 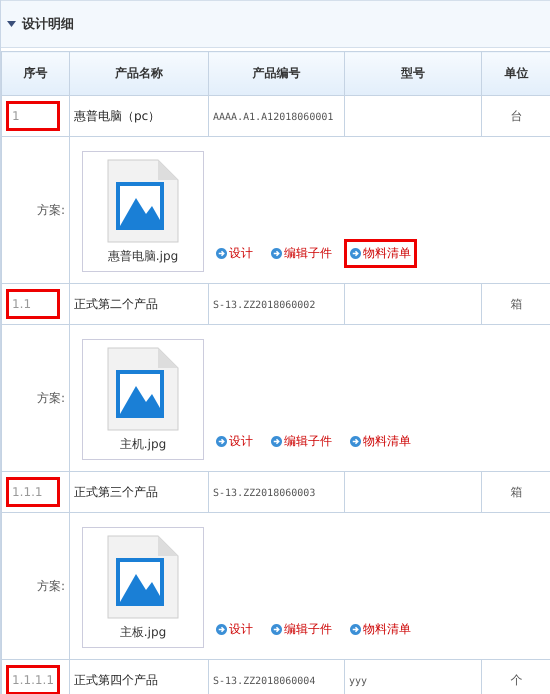 What do you see at coordinates (264, 493) in the screenshot?
I see `product-code: S-13.ZZ2018060003` at bounding box center [264, 493].